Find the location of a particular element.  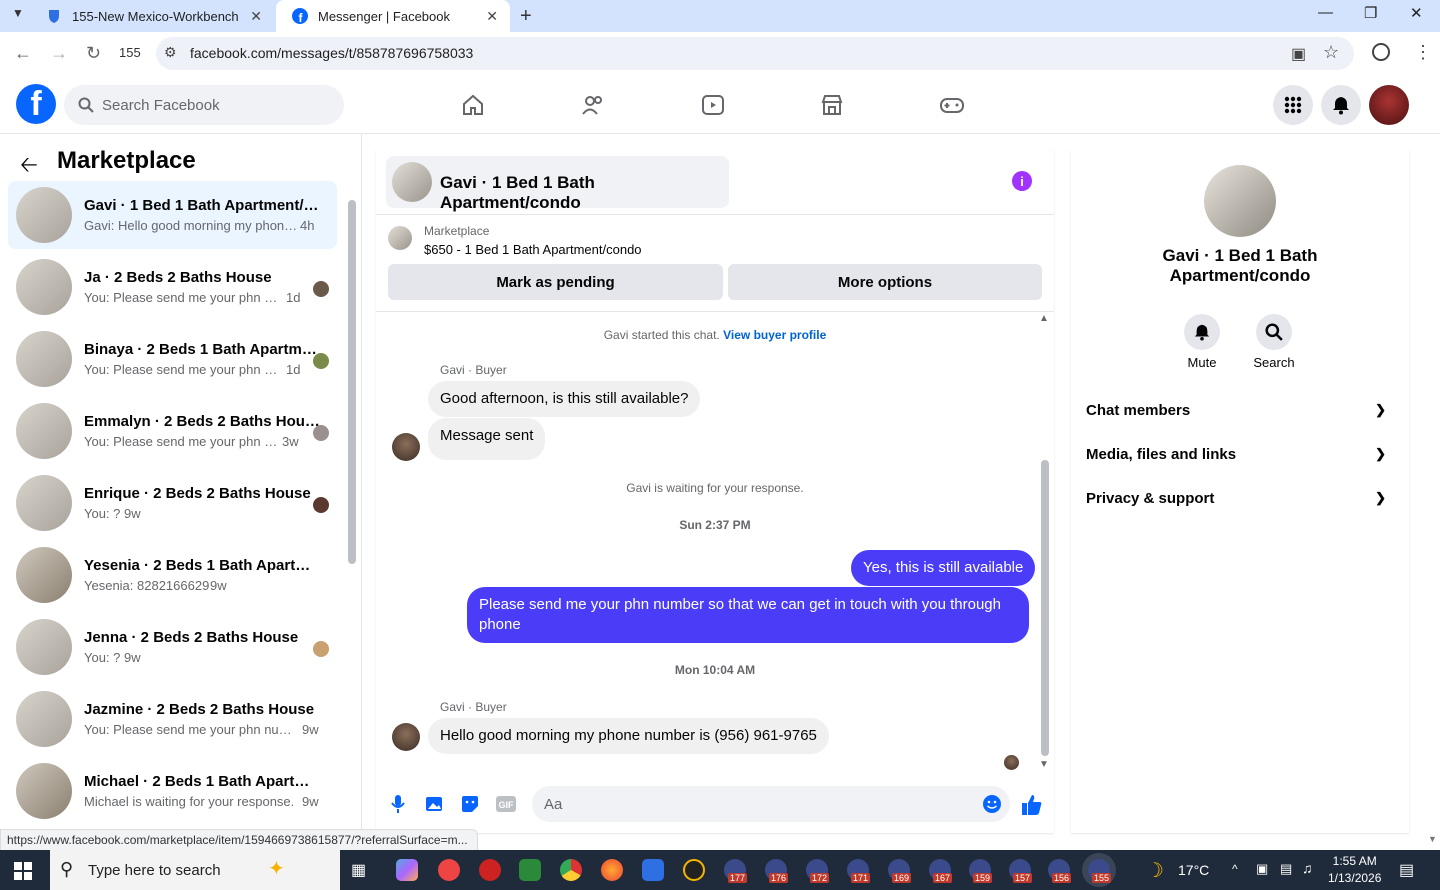

tab-search-dropdown: ▼ is located at coordinates (18, 13).